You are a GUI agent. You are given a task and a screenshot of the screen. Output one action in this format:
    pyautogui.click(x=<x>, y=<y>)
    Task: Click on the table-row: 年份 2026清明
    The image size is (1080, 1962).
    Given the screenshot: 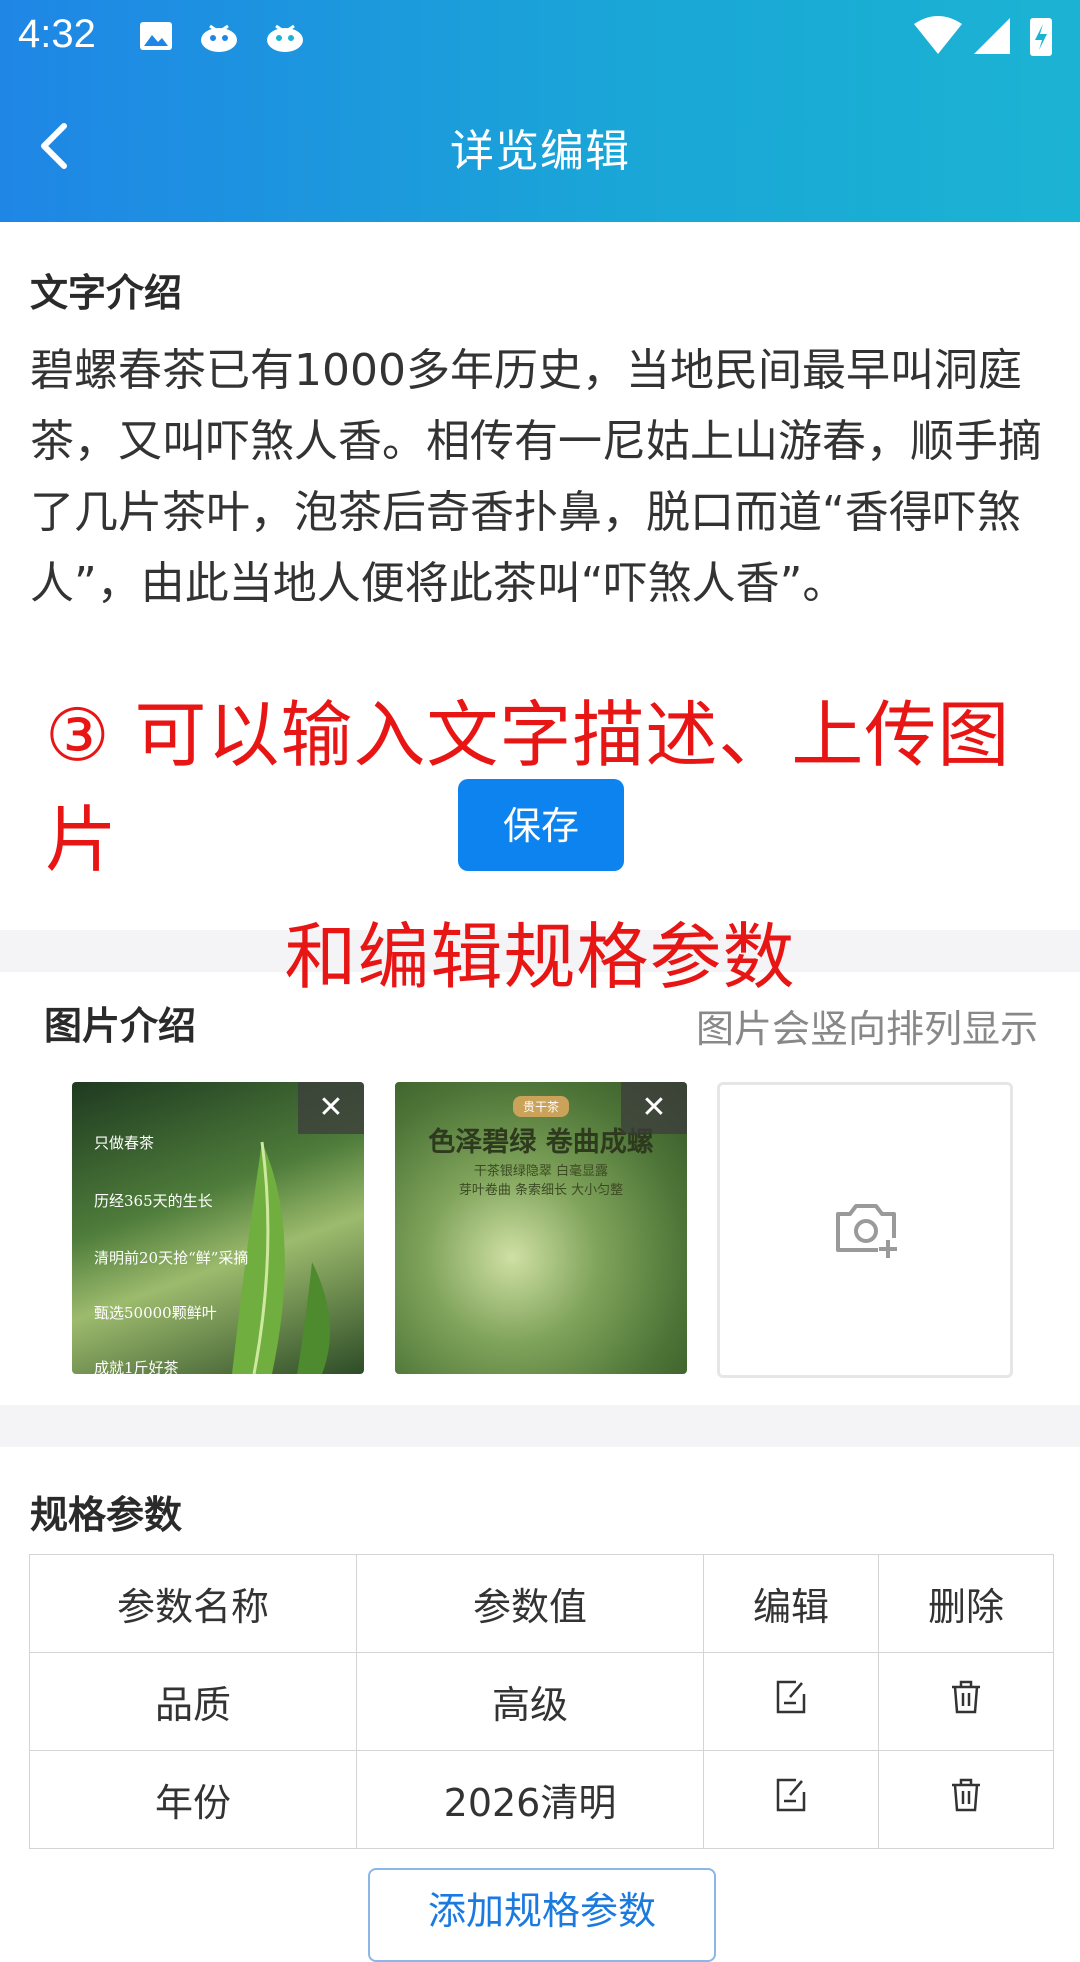 What is the action you would take?
    pyautogui.click(x=541, y=1799)
    